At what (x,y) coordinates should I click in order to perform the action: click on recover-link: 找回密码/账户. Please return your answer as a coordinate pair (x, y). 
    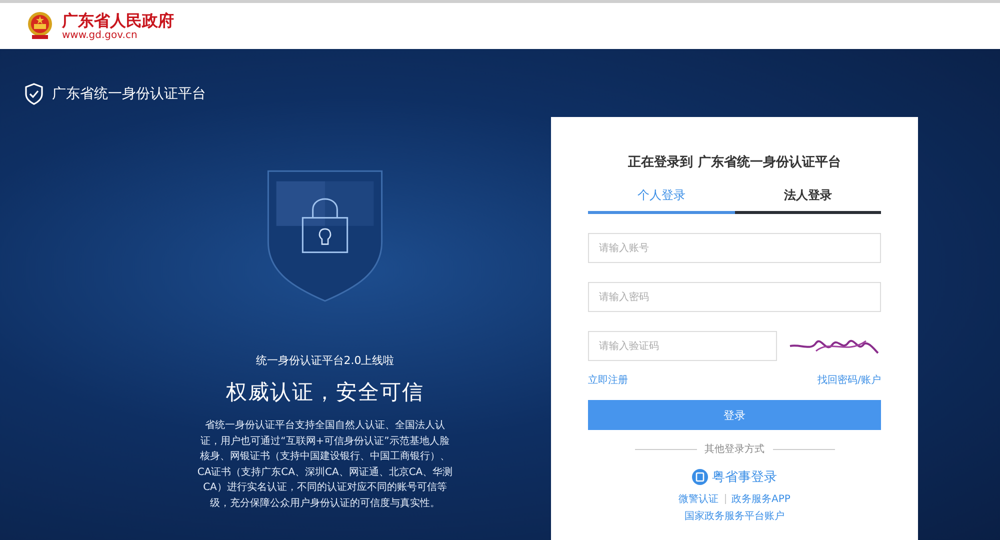
    Looking at the image, I should click on (849, 380).